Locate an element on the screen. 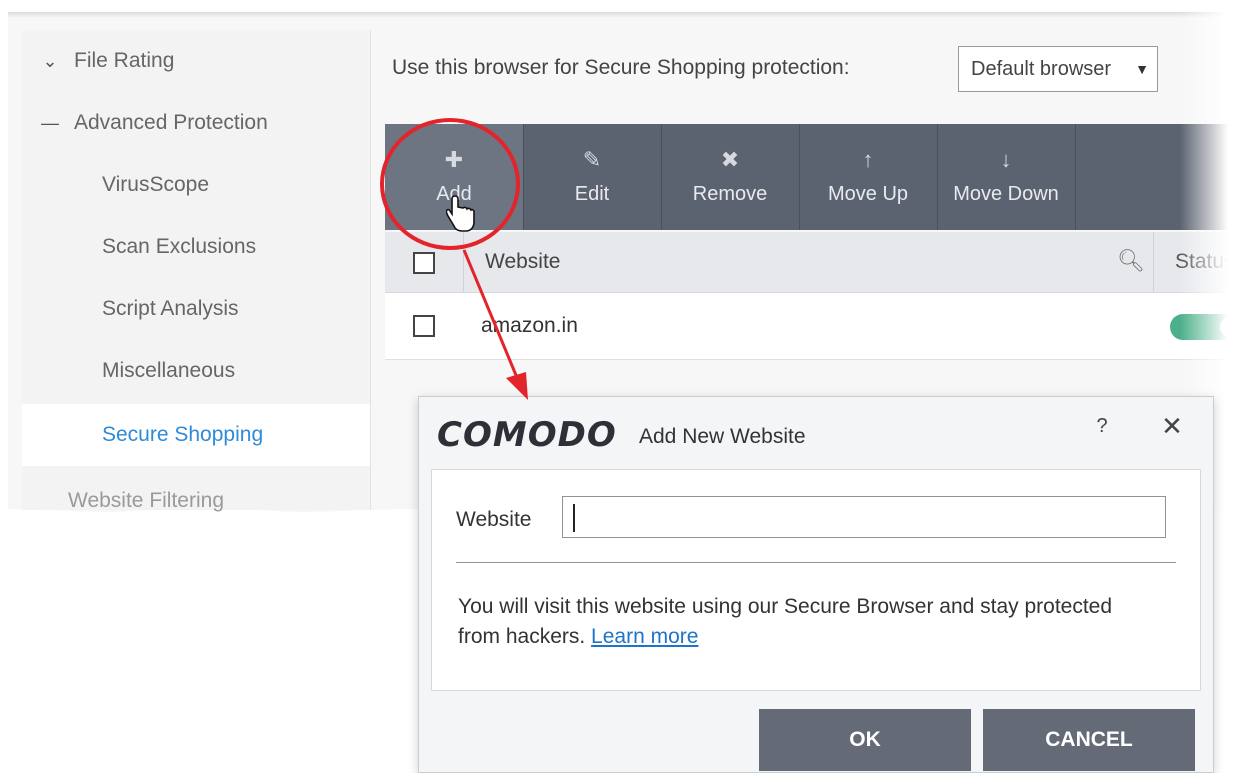 The width and height of the screenshot is (1240, 773). table-row: amazon.in is located at coordinates (812, 326).